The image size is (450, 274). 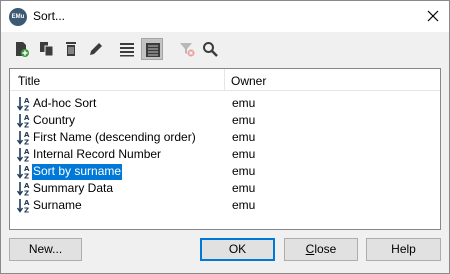 I want to click on emu-app-icon: EMu, so click(x=18, y=17).